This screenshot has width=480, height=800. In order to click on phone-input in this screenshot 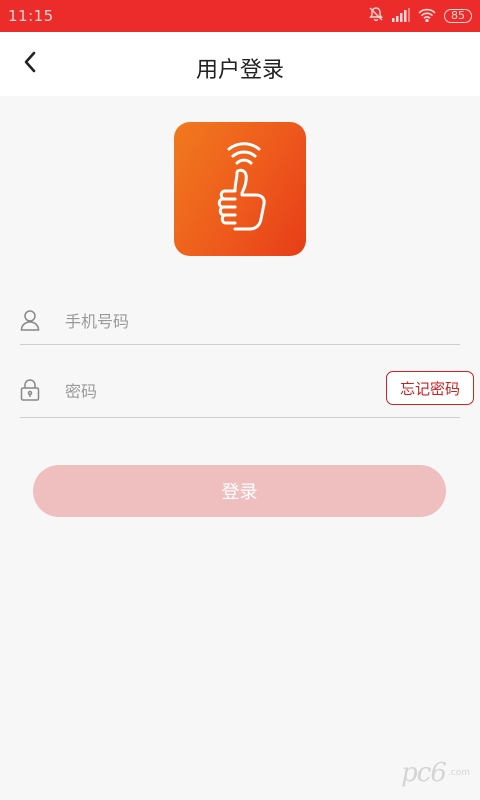, I will do `click(215, 321)`.